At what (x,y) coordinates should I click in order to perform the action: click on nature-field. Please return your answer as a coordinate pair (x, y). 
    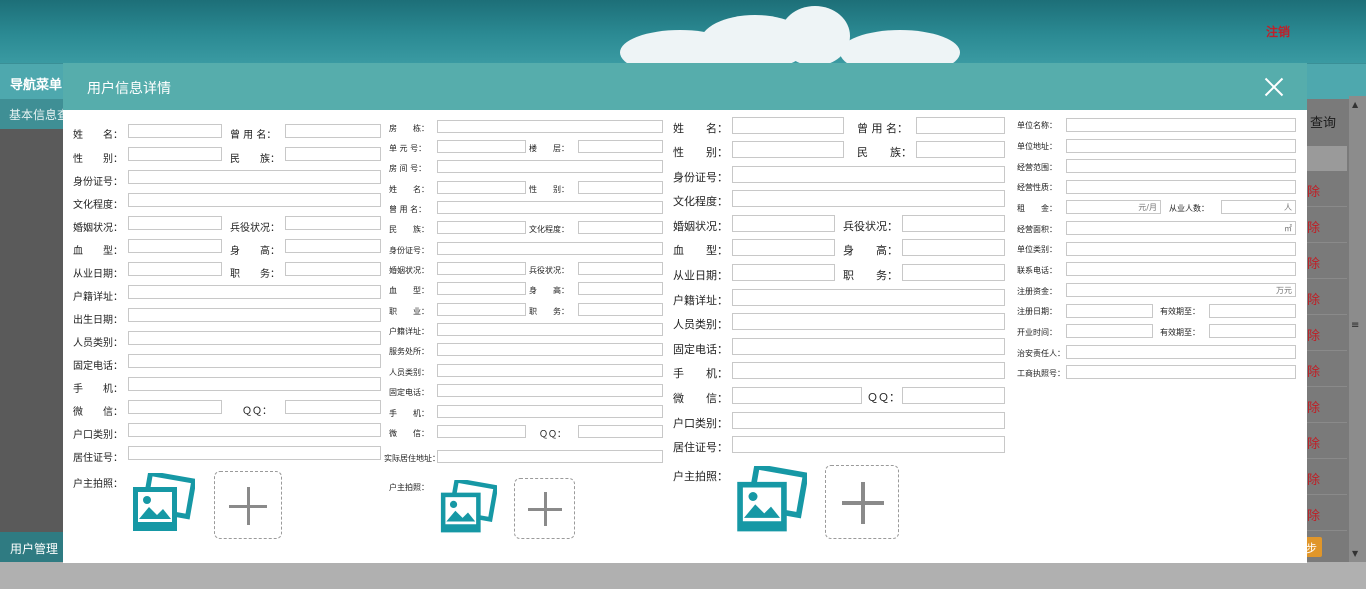
    Looking at the image, I should click on (1181, 187).